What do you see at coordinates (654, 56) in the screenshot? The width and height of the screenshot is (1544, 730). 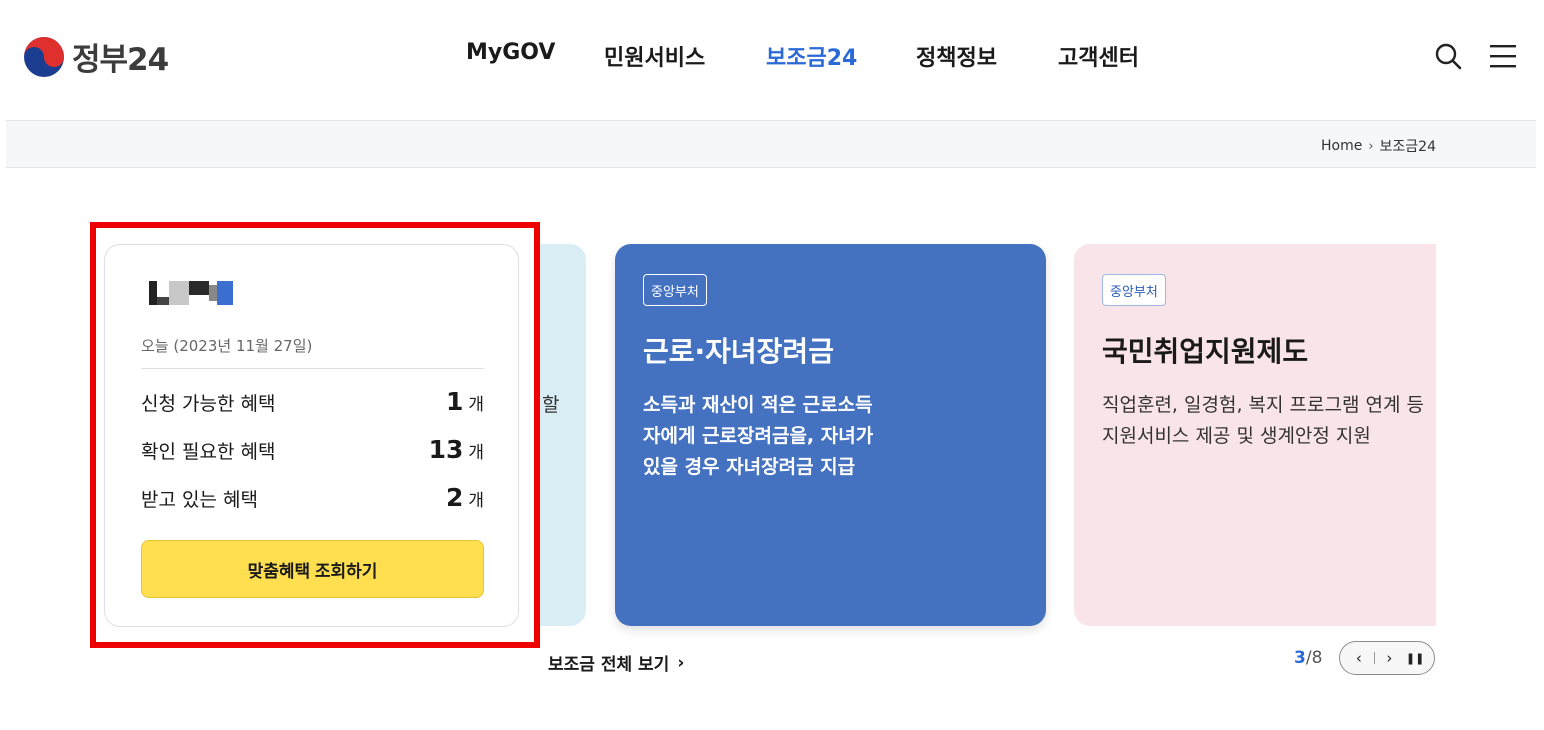 I see `nav-civil-service: 민원서비스` at bounding box center [654, 56].